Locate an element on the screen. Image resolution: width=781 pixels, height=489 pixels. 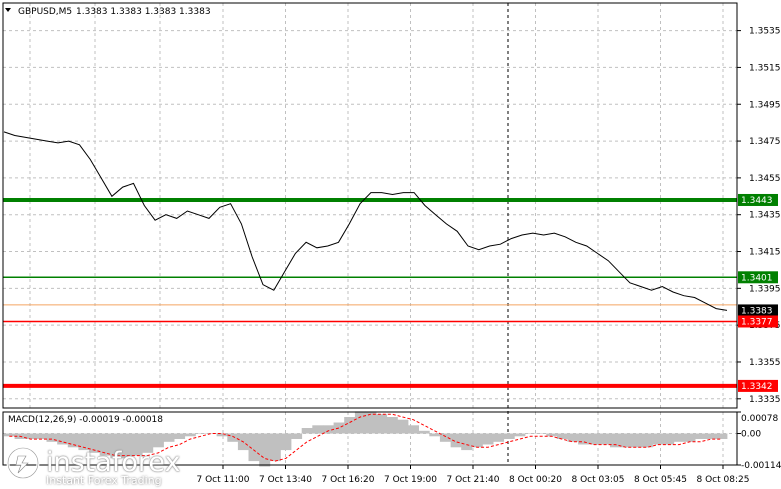
y-tick-label: 1.3475 is located at coordinates (765, 142).